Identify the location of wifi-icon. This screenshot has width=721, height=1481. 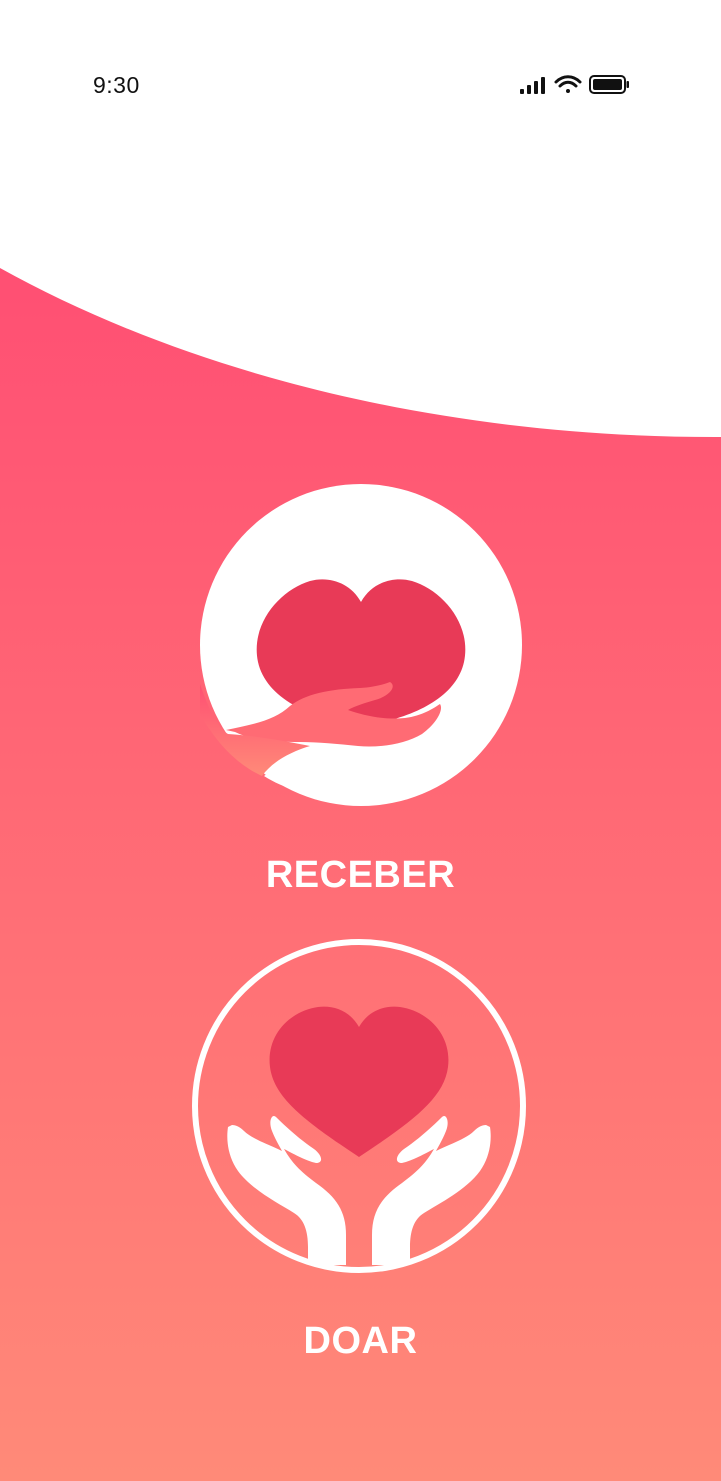
(568, 84).